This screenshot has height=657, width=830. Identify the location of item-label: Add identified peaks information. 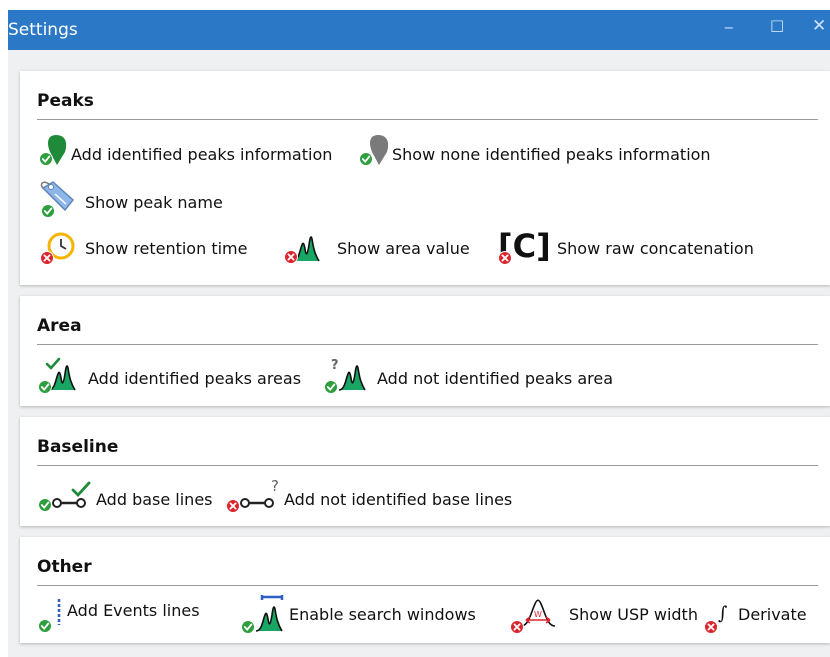
(202, 154).